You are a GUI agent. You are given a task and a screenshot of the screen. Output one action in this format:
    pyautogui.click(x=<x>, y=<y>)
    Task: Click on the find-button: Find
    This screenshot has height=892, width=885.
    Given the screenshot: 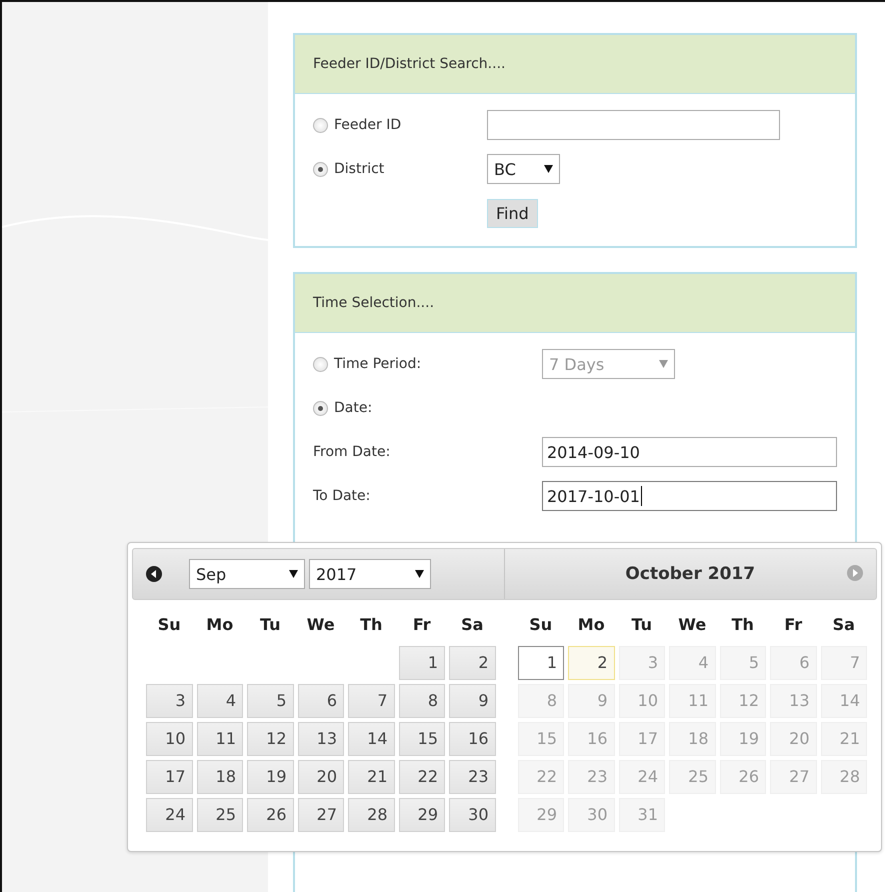 What is the action you would take?
    pyautogui.click(x=512, y=213)
    